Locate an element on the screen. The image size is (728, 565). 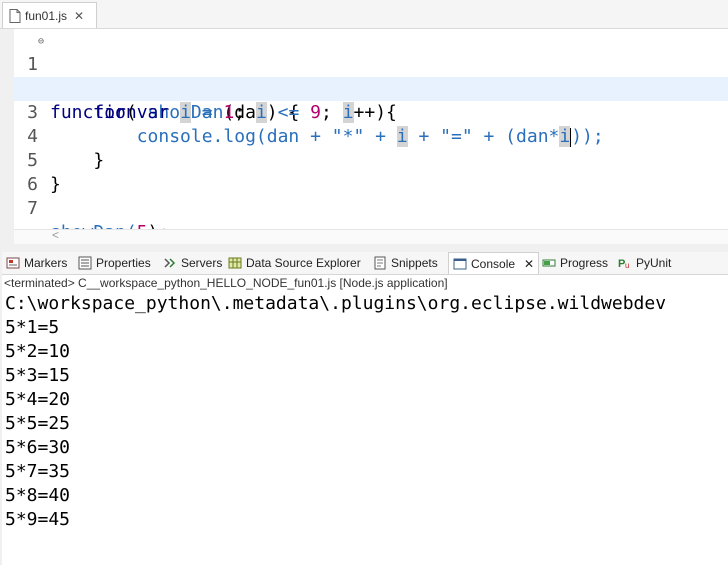
markers-icon is located at coordinates (13, 263).